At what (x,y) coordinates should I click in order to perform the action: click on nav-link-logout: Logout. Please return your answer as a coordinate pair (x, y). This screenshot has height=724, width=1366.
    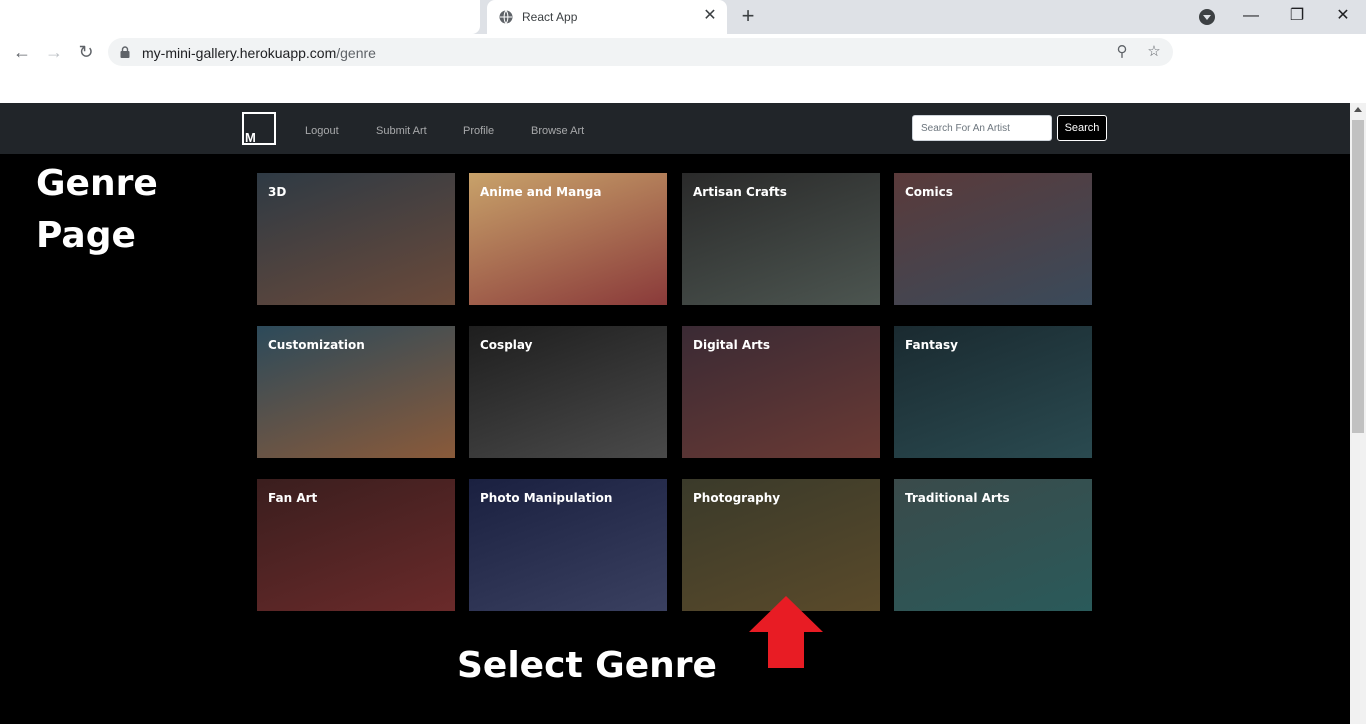
    Looking at the image, I should click on (322, 131).